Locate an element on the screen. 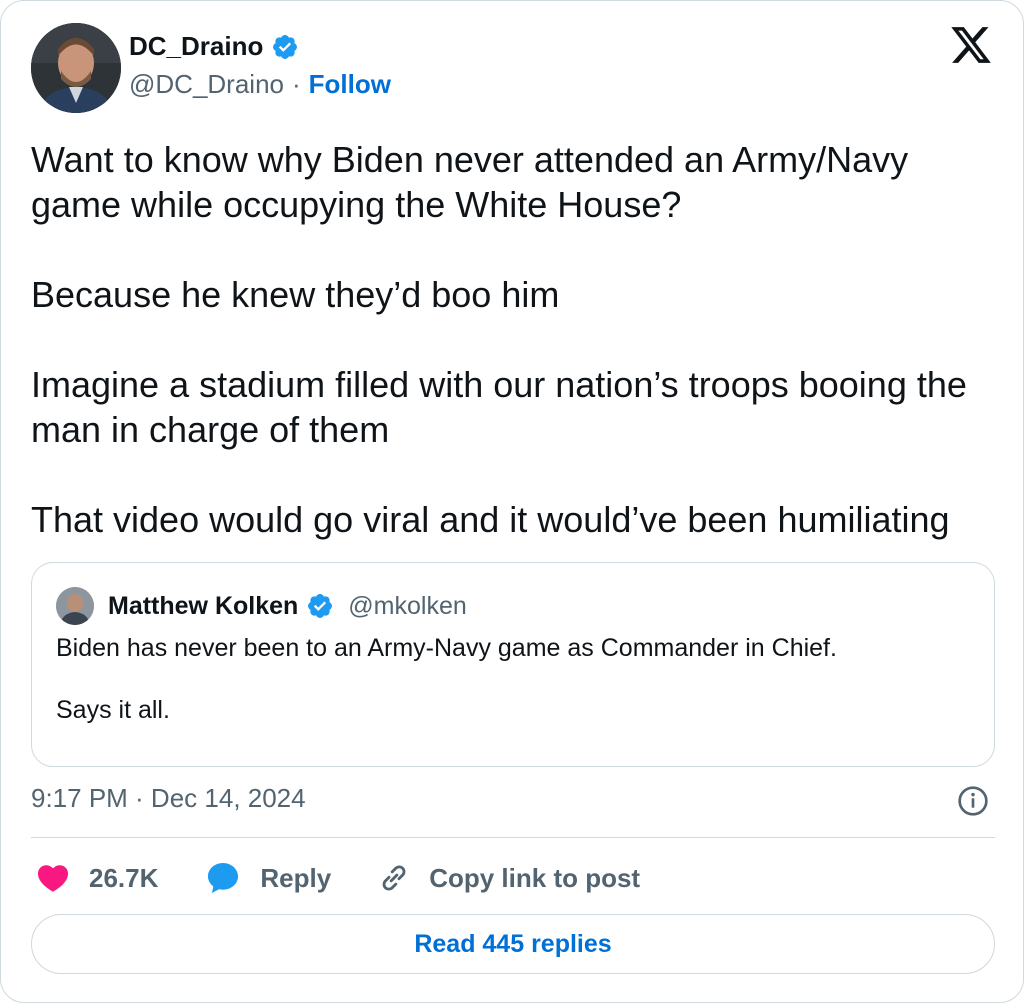 The height and width of the screenshot is (1003, 1024). author-avatar is located at coordinates (76, 68).